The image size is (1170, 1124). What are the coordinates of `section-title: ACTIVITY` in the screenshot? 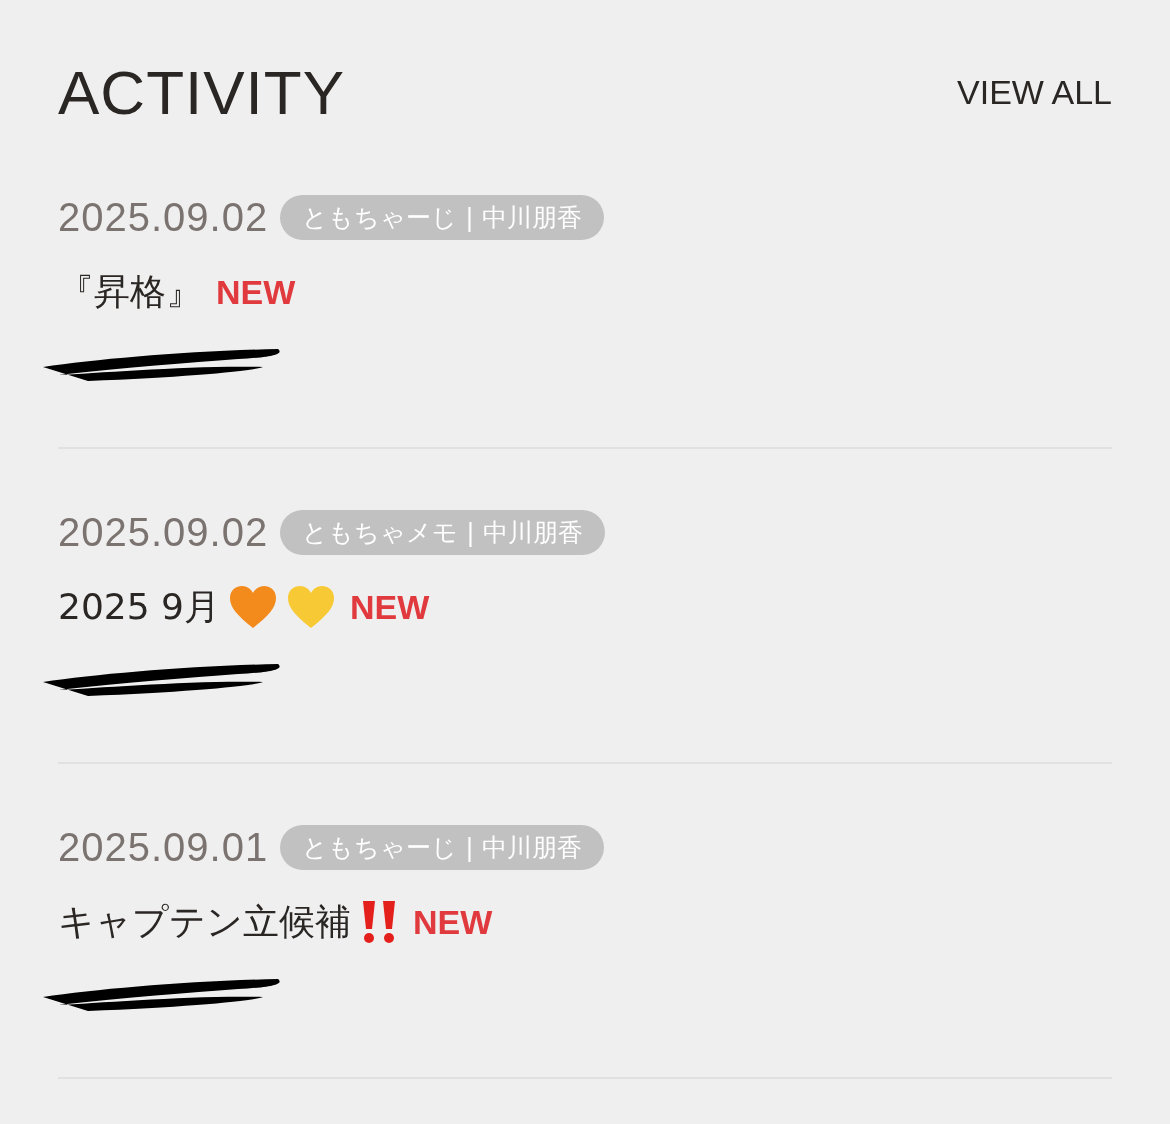 It's located at (202, 92).